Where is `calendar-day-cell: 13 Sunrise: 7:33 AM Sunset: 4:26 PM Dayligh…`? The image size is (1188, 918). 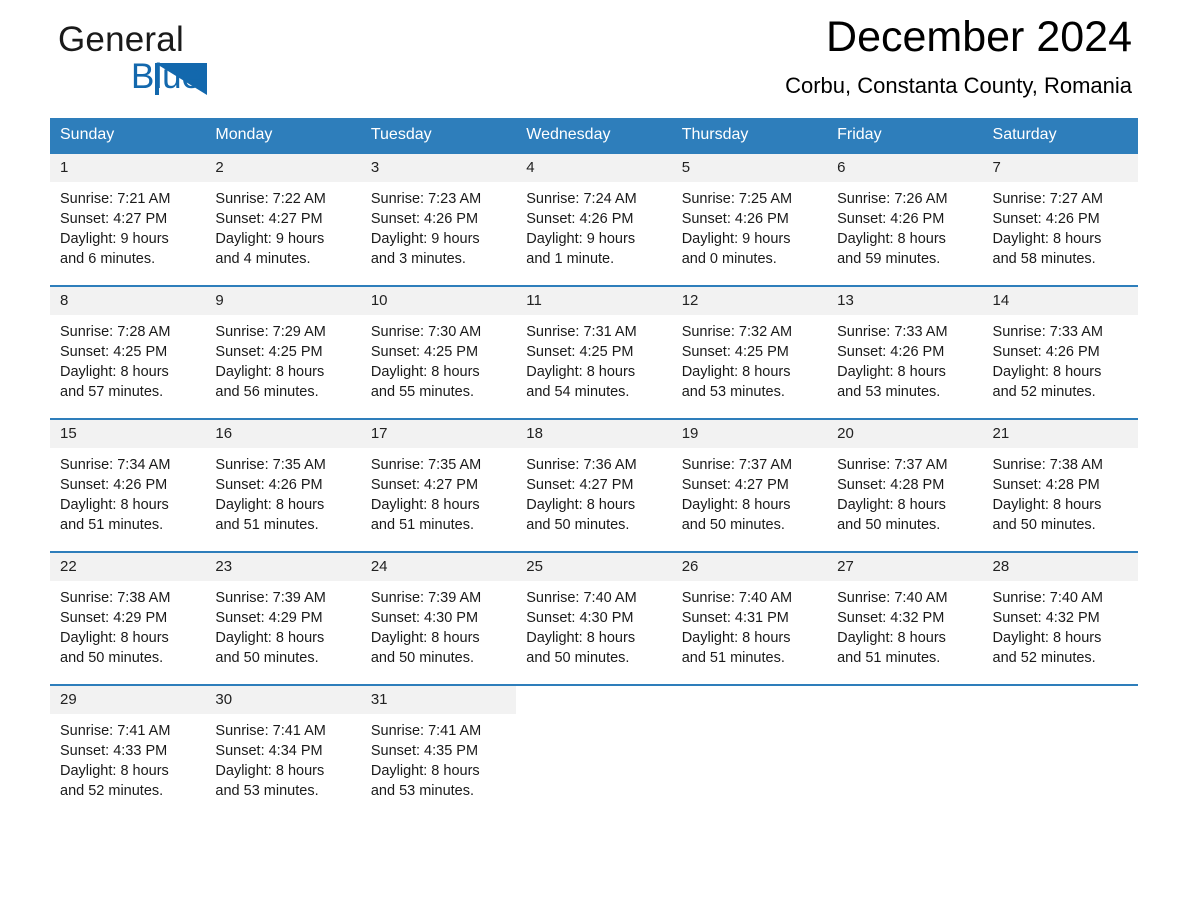
calendar-day-cell: 13 Sunrise: 7:33 AM Sunset: 4:26 PM Dayligh… is located at coordinates (905, 352).